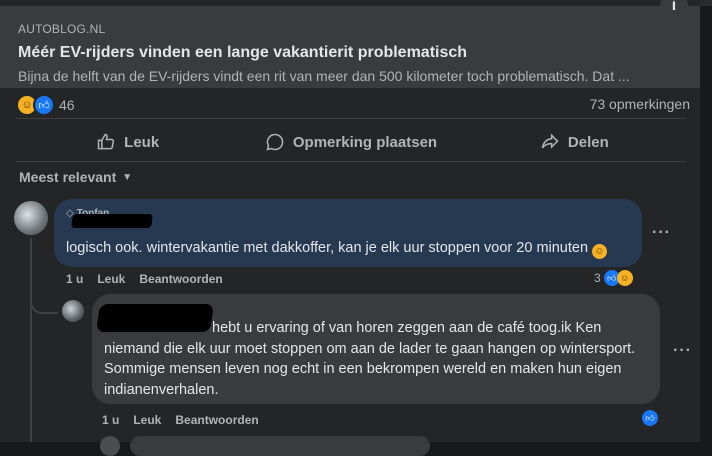 Image resolution: width=712 pixels, height=456 pixels. What do you see at coordinates (588, 142) in the screenshot?
I see `share-label: Delen` at bounding box center [588, 142].